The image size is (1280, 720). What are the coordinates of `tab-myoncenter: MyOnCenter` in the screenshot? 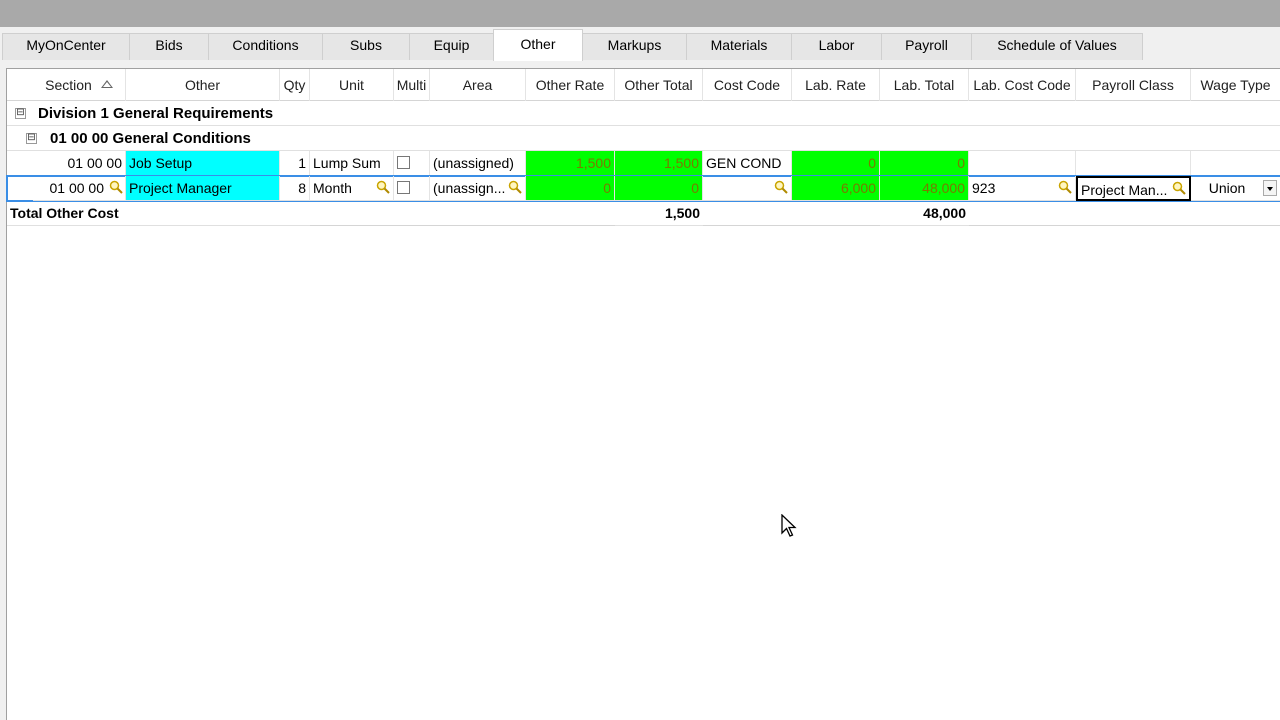 It's located at (66, 46).